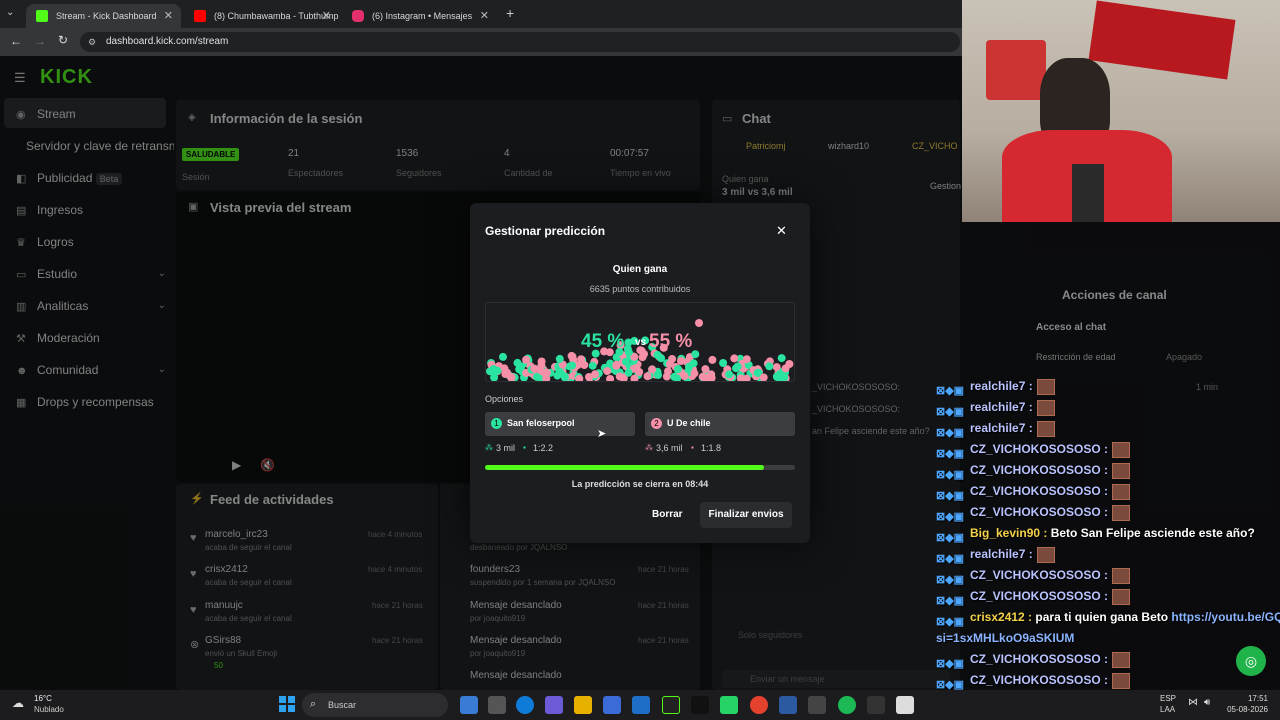  I want to click on volume-icon: 🔊︎, so click(1207, 702).